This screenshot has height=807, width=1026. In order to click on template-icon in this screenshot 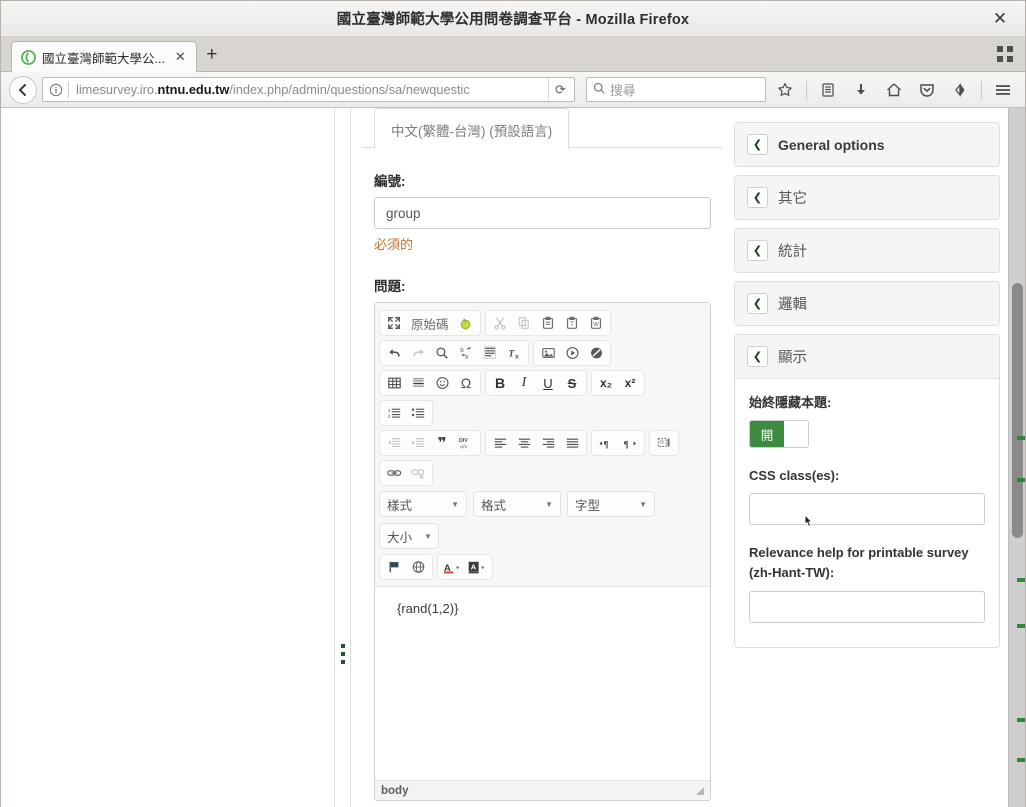, I will do `click(466, 323)`.